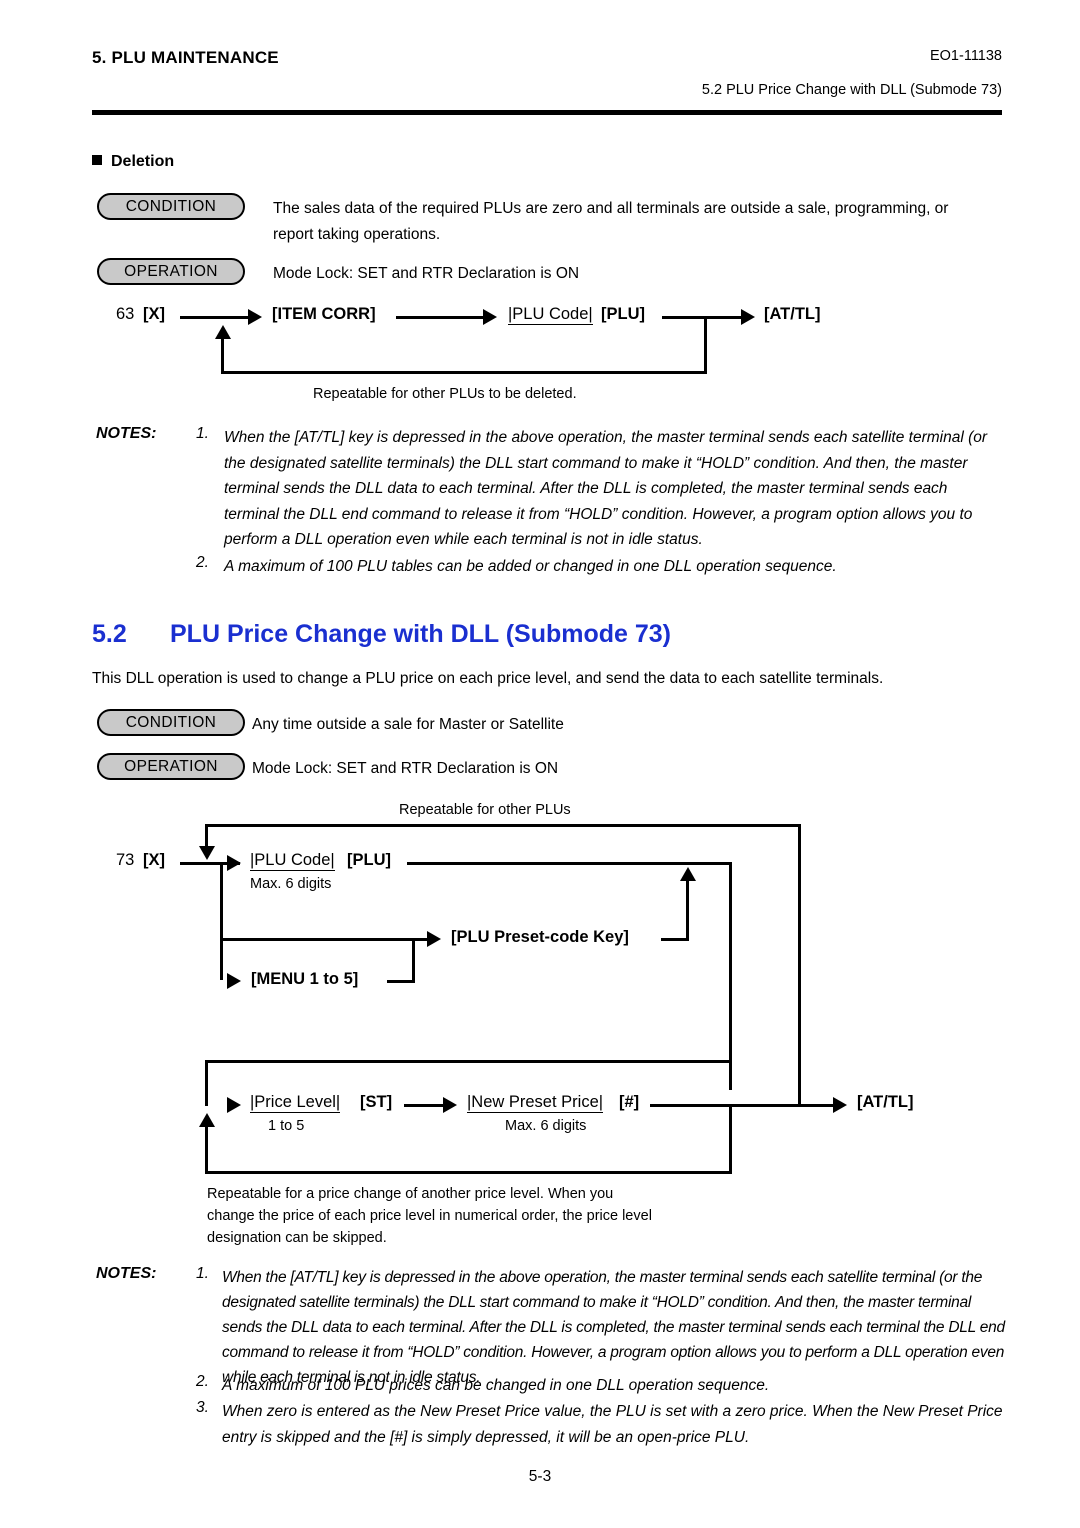  I want to click on header-document-code: EO1-11138, so click(965, 56).